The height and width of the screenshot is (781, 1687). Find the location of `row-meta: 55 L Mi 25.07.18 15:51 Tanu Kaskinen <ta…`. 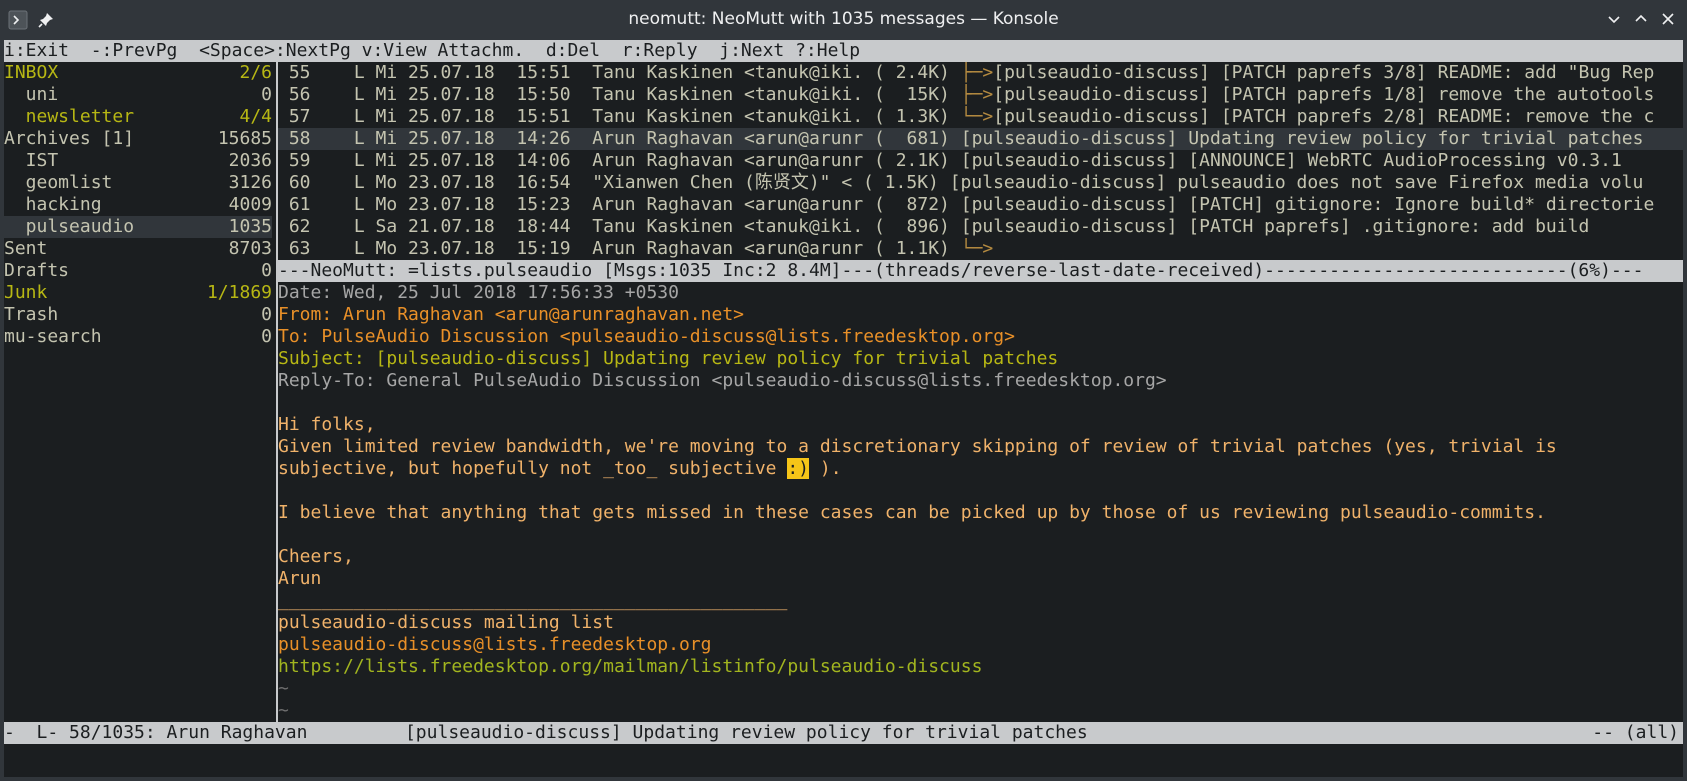

row-meta: 55 L Mi 25.07.18 15:51 Tanu Kaskinen <ta… is located at coordinates (619, 72).